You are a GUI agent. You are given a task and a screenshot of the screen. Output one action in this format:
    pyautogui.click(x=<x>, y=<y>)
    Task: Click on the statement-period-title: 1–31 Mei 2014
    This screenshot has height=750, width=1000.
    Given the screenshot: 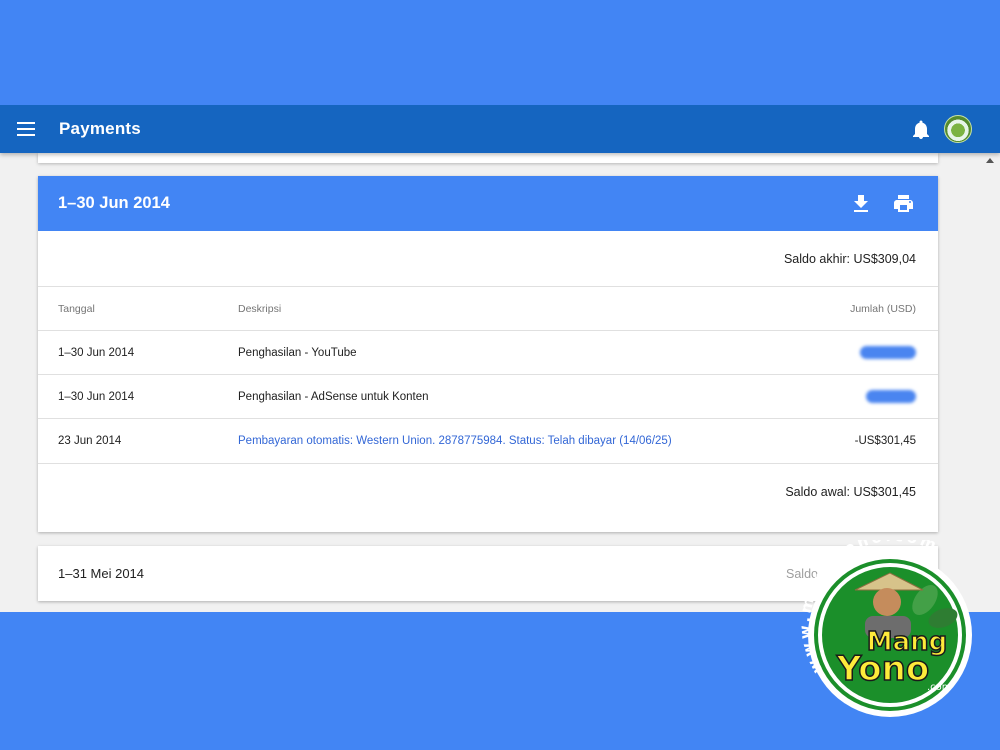 What is the action you would take?
    pyautogui.click(x=101, y=573)
    